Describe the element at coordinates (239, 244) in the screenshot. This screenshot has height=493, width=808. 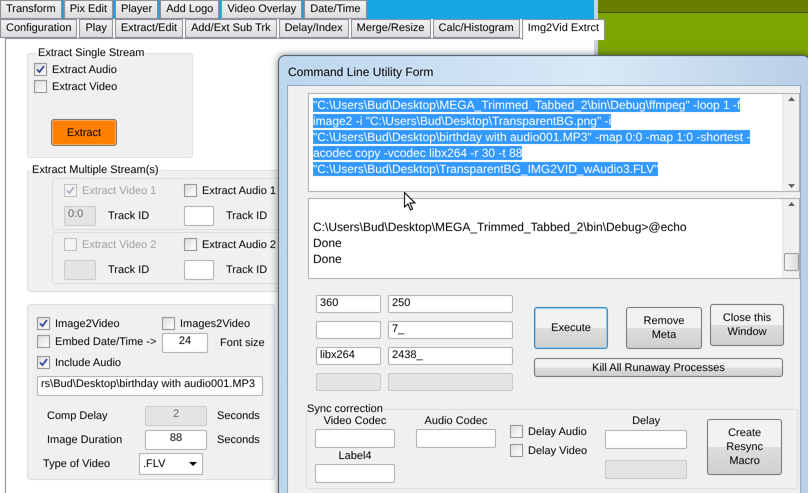
I see `checkbox-label: Extract Audio 2` at that location.